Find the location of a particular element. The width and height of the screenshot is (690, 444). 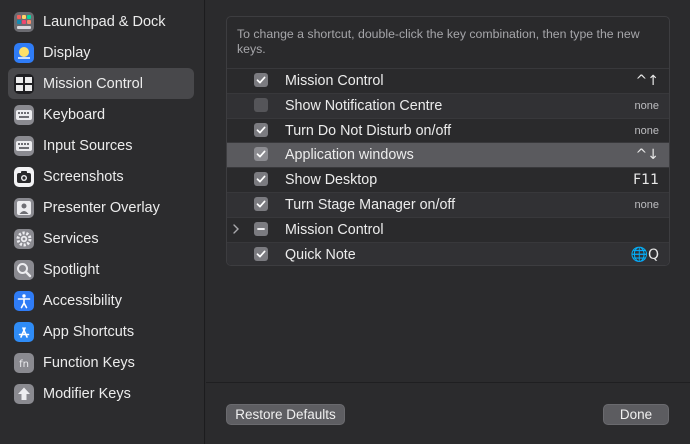

svg-text: fn is located at coordinates (24, 364).